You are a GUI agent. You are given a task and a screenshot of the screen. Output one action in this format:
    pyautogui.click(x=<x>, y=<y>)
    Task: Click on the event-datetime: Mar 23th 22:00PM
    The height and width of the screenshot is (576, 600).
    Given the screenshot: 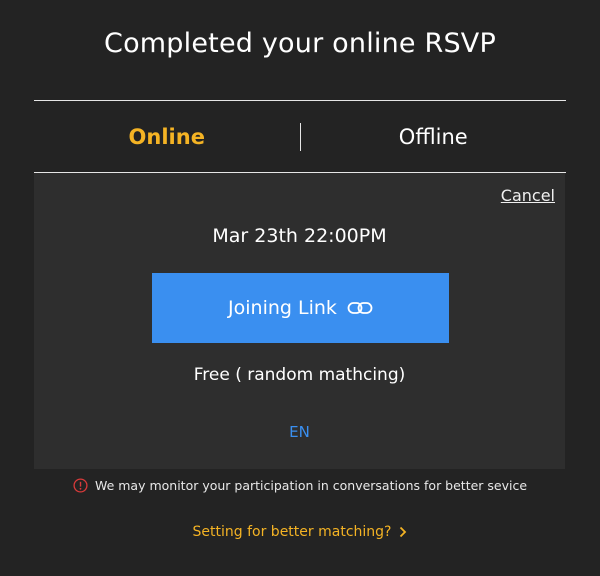 What is the action you would take?
    pyautogui.click(x=299, y=236)
    